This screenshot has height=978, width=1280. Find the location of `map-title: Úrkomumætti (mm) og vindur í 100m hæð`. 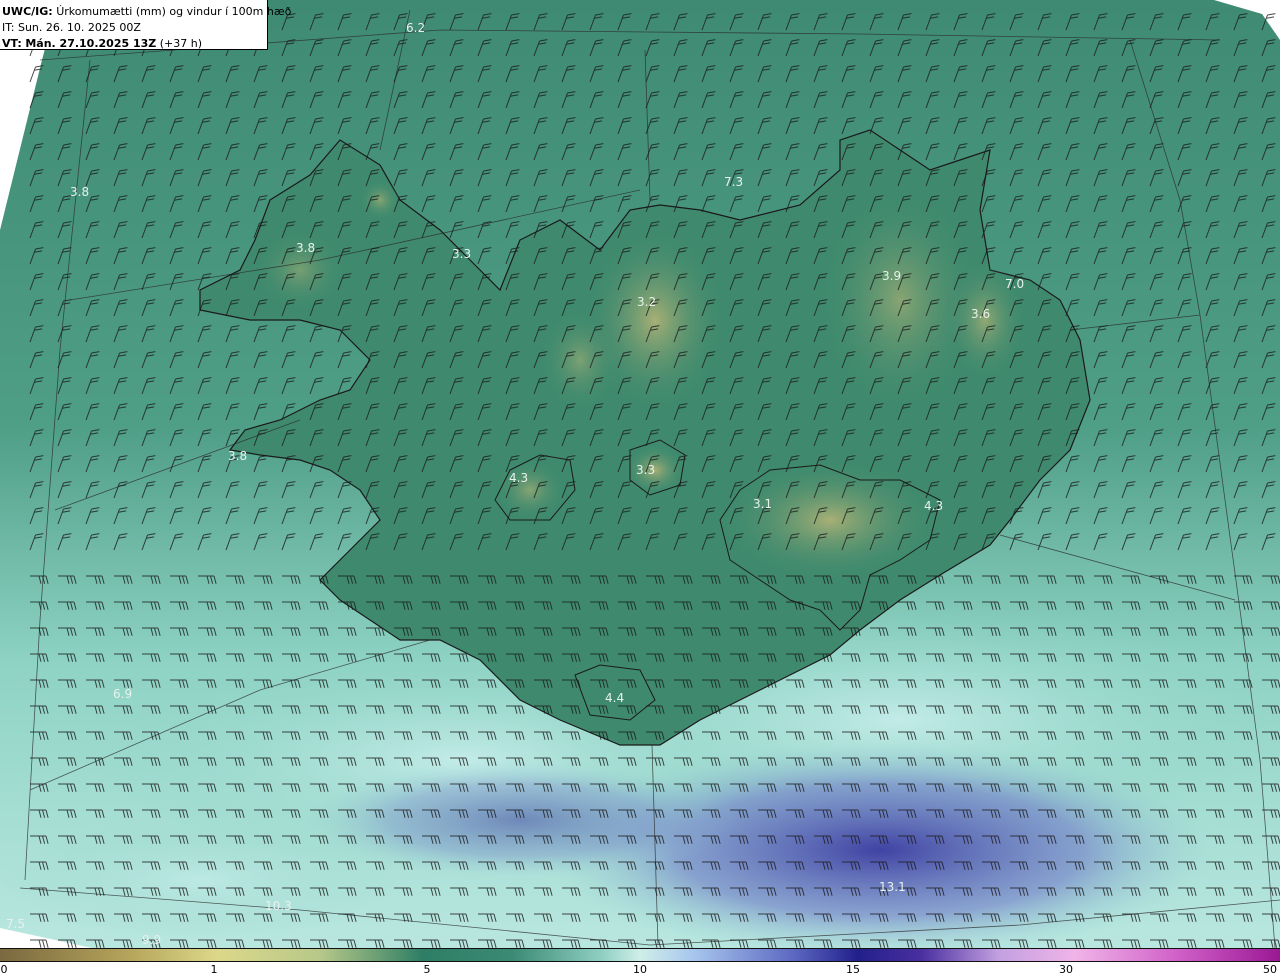

map-title: Úrkomumætti (mm) og vindur í 100m hæð is located at coordinates (174, 11).